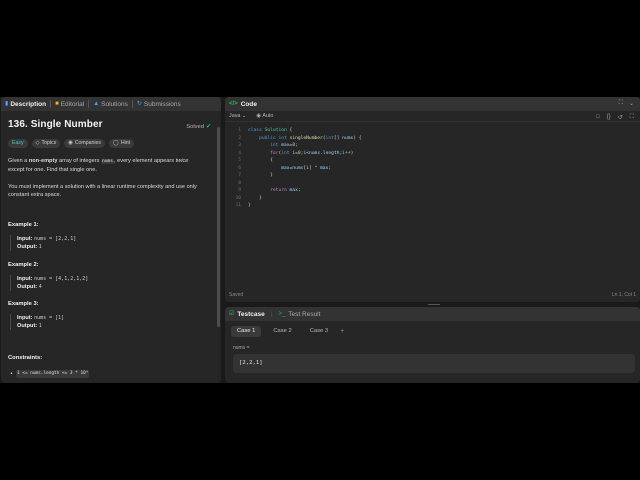 The width and height of the screenshot is (640, 480). I want to click on example-block: Input: nums = [4,1,2,1,2] Output: 4, so click(49, 283).